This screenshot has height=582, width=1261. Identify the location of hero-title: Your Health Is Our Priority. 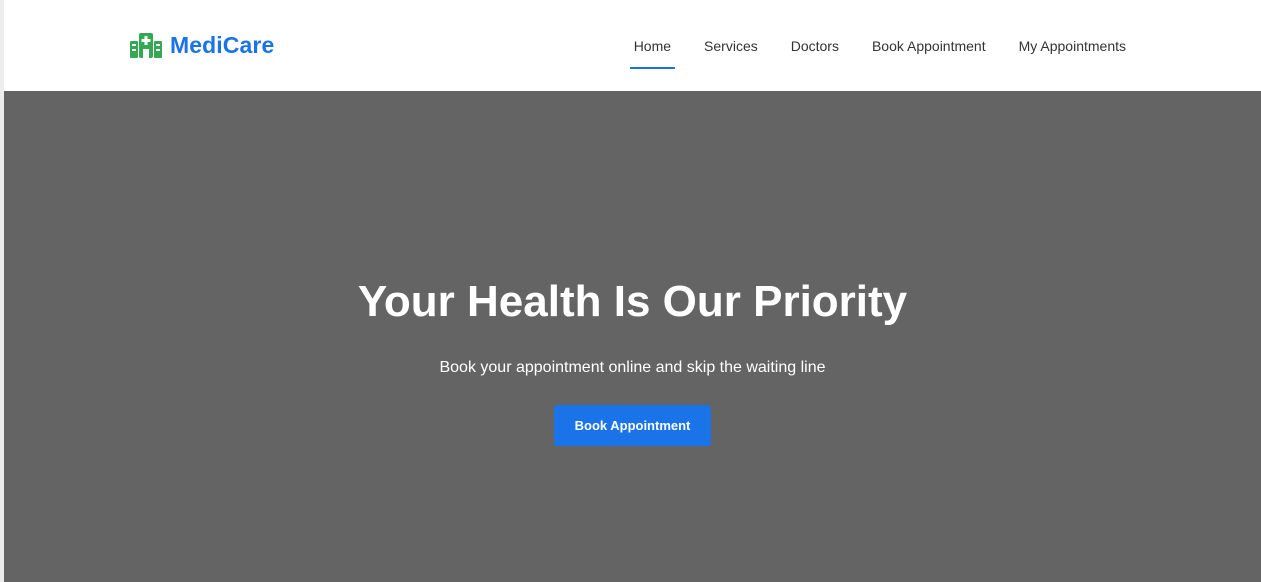
(632, 301).